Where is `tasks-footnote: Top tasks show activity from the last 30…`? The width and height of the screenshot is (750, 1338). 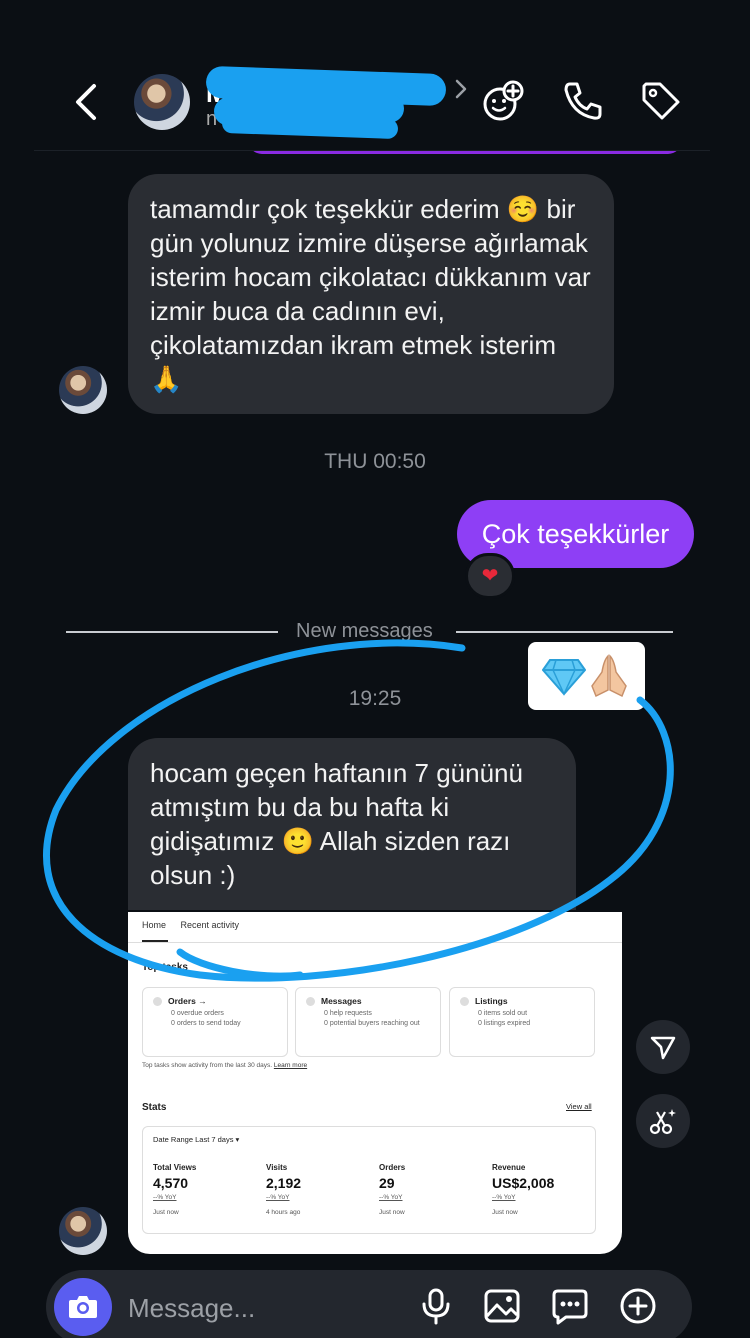
tasks-footnote: Top tasks show activity from the last 30… is located at coordinates (224, 1065).